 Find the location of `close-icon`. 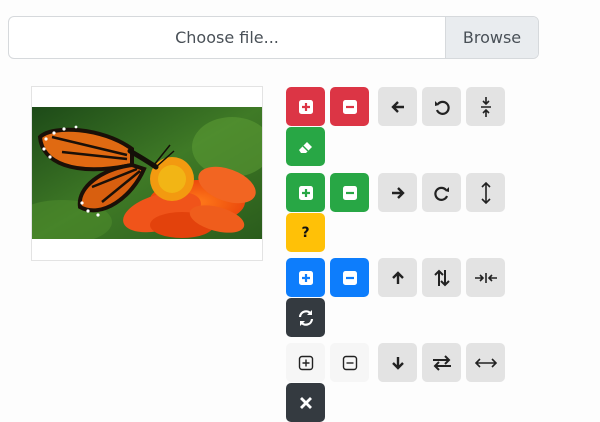

close-icon is located at coordinates (305, 402).